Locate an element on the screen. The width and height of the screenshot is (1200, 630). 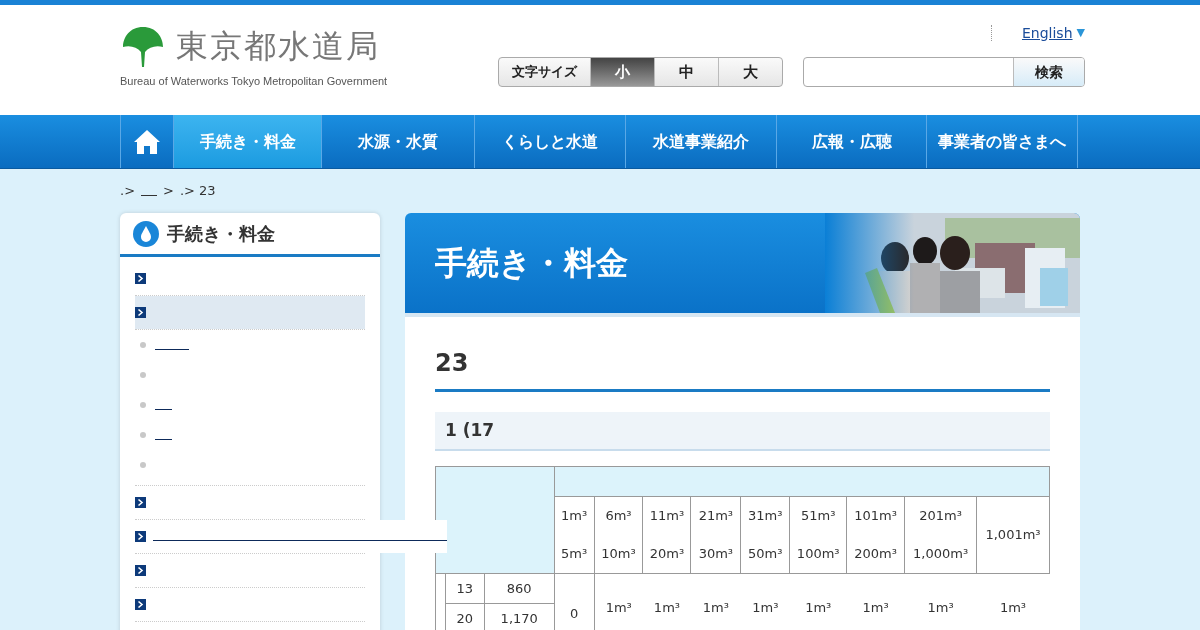
nav-tab: 事業者の皆さまへ is located at coordinates (1002, 141).